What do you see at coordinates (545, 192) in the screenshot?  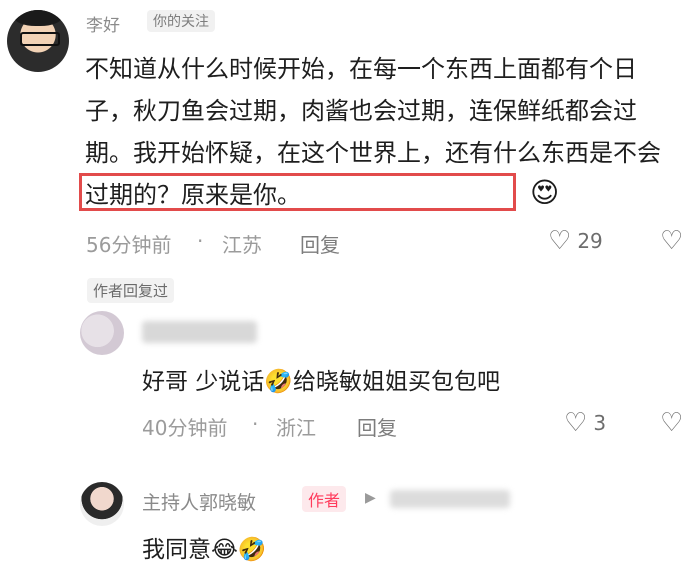 I see `heart-eyes-emoji-icon: 😍` at bounding box center [545, 192].